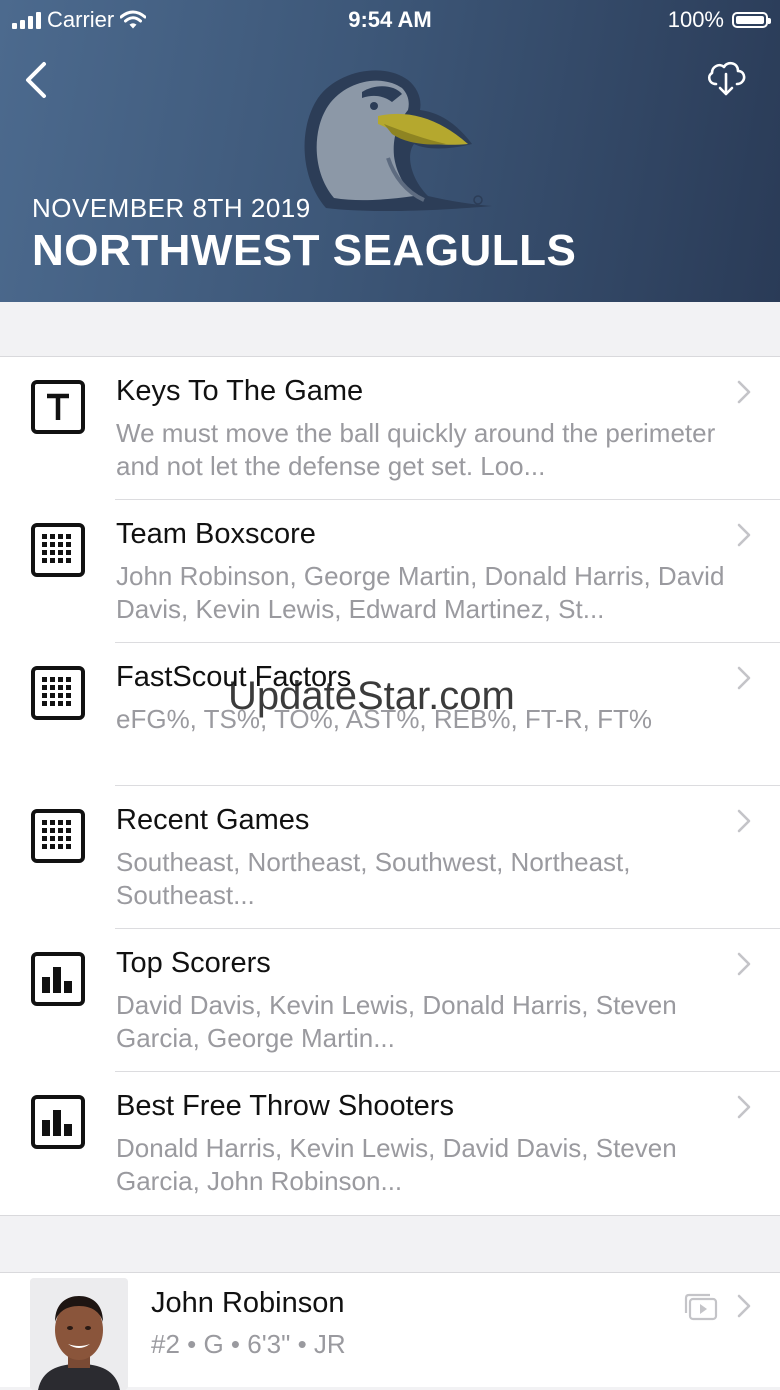  Describe the element at coordinates (701, 1307) in the screenshot. I see `video-library-icon` at that location.